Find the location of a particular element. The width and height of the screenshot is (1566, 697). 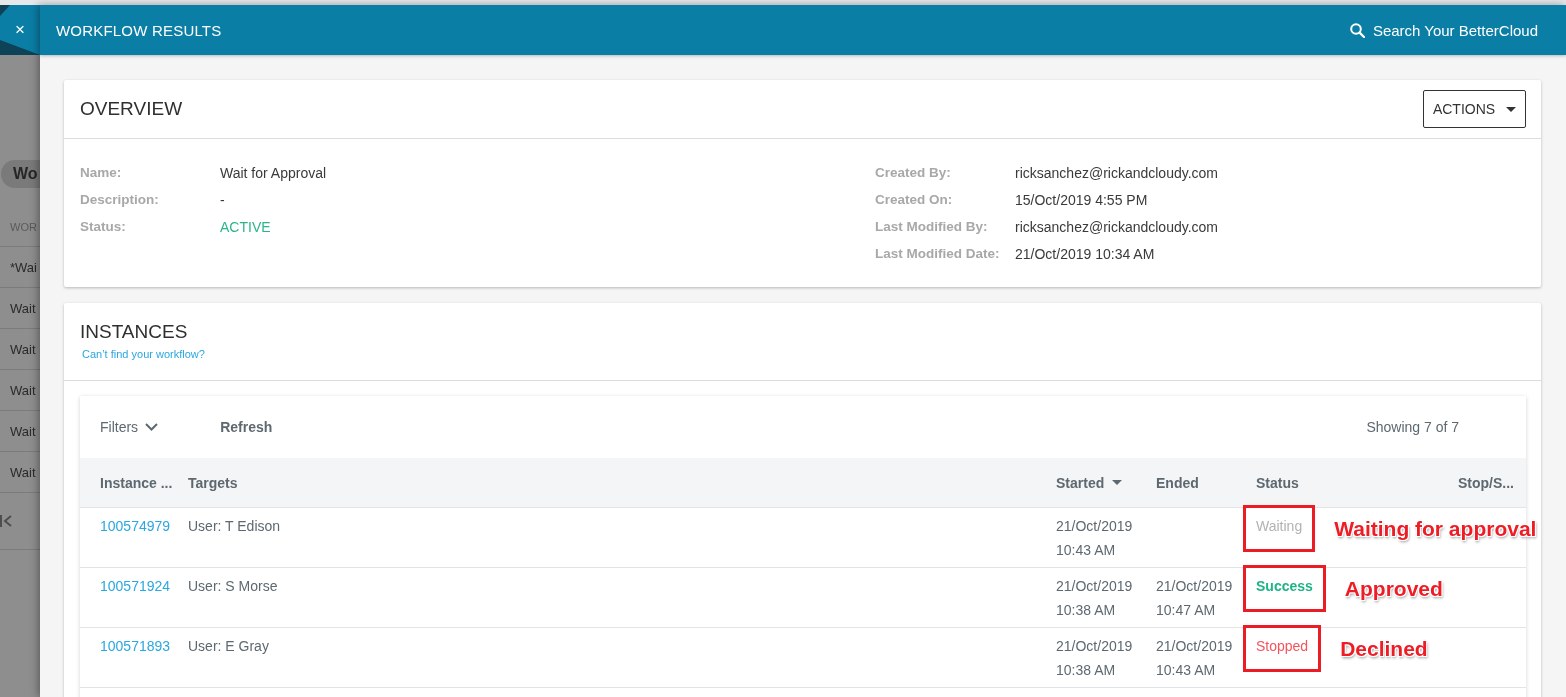

bar-chevron-icon is located at coordinates (6, 521).